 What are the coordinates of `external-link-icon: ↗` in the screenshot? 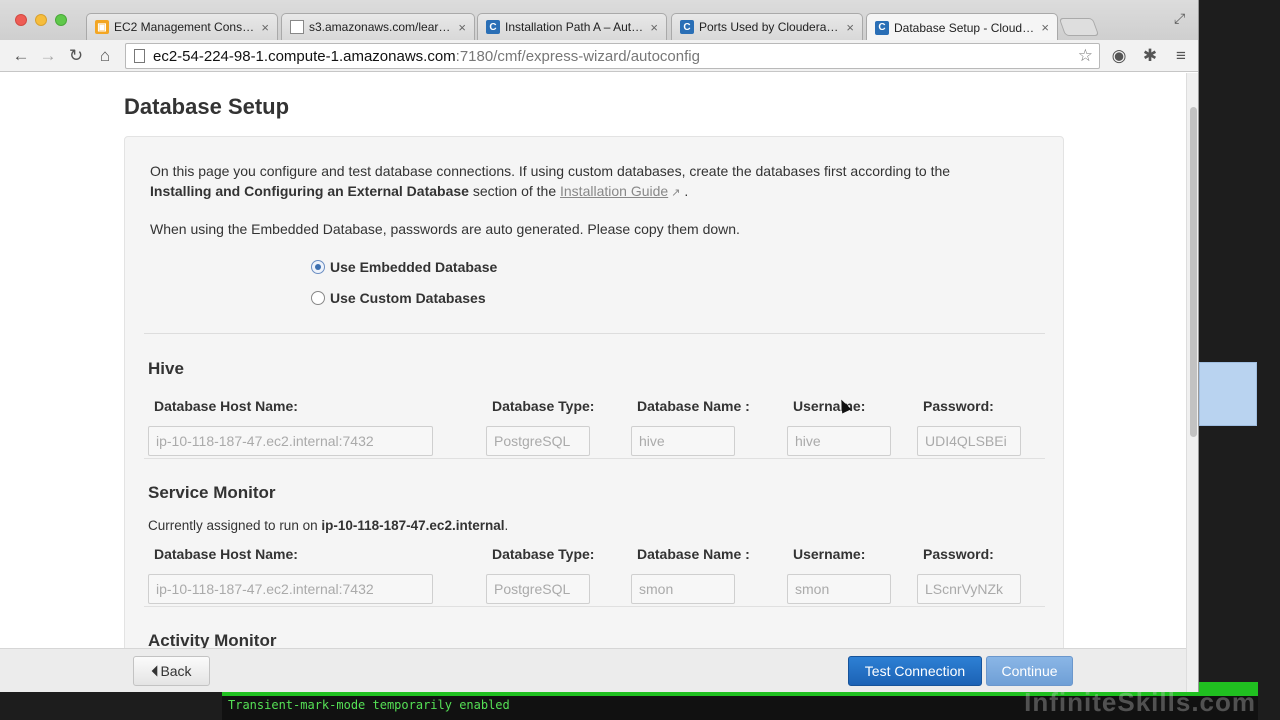 It's located at (674, 193).